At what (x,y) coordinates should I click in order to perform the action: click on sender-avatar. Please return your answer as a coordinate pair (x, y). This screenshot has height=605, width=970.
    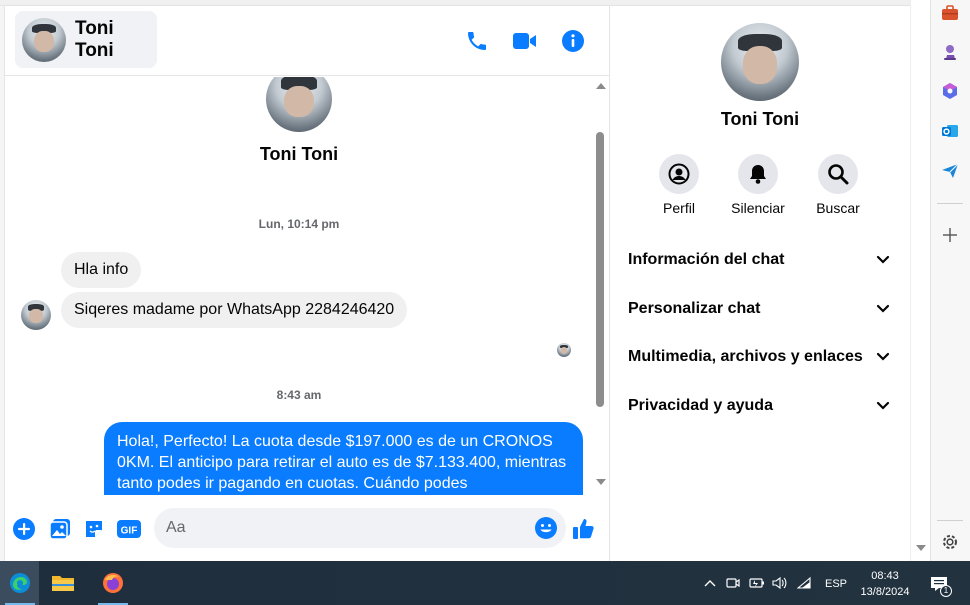
    Looking at the image, I should click on (36, 315).